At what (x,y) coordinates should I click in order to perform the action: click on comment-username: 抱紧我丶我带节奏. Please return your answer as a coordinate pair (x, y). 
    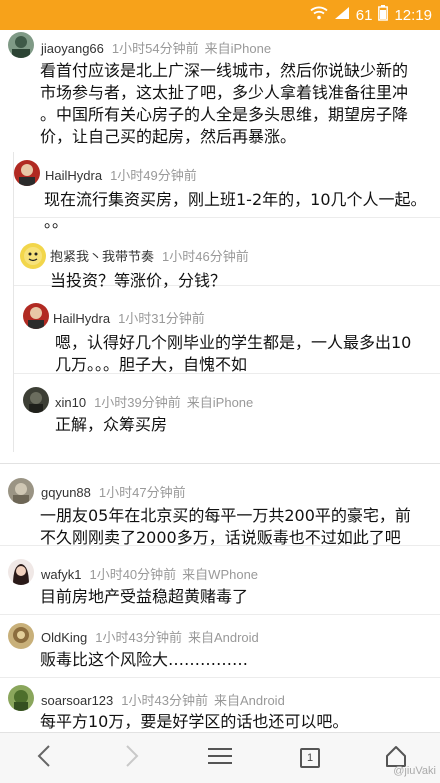
    Looking at the image, I should click on (102, 256).